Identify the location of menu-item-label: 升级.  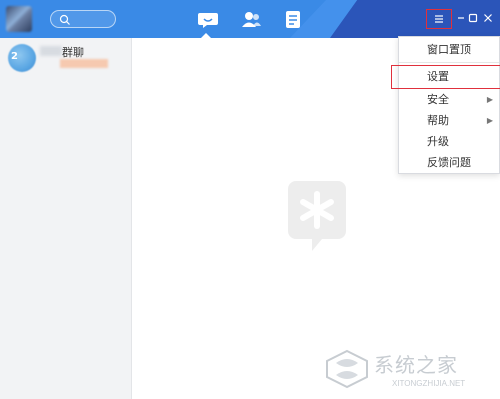
(438, 141).